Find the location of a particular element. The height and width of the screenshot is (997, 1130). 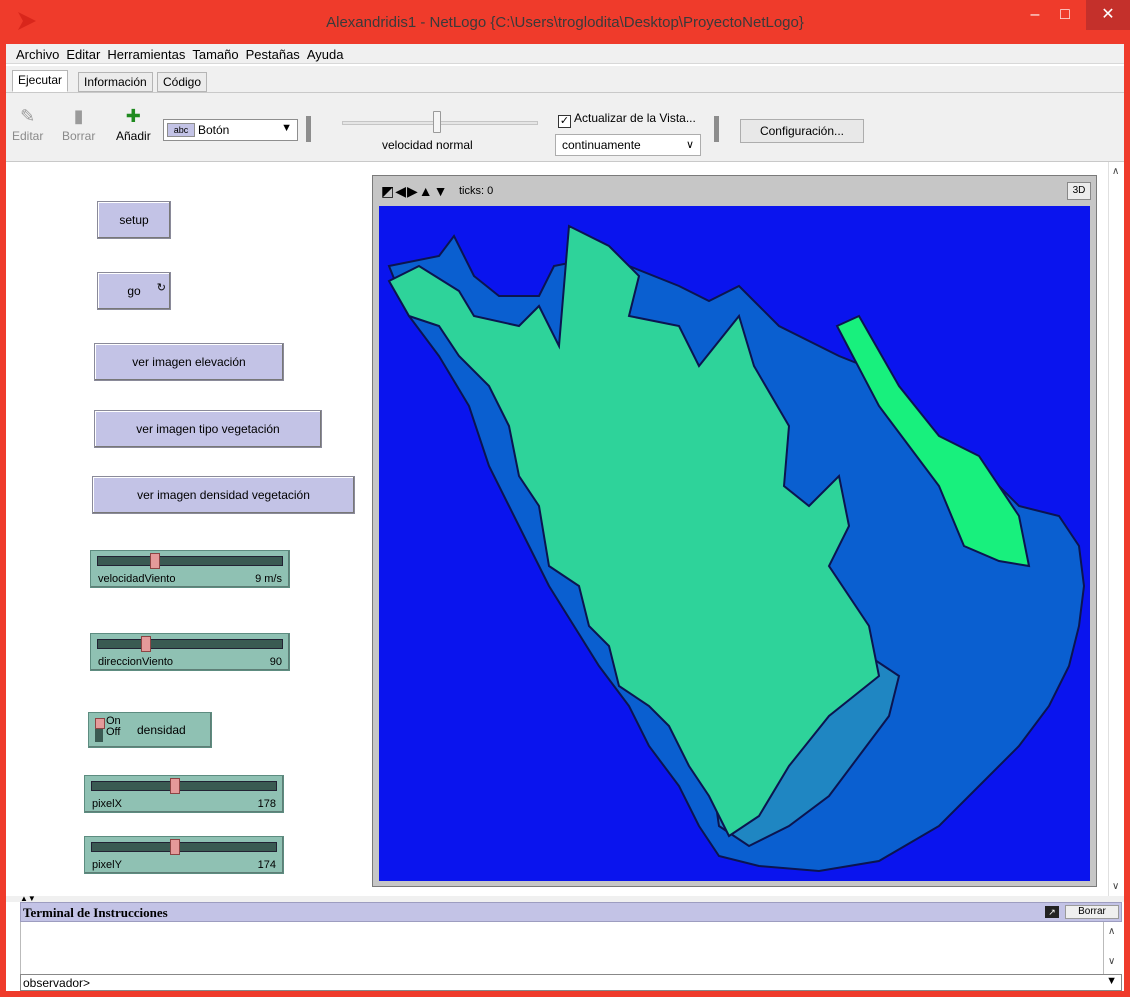

slider-name: direccionViento is located at coordinates (136, 662).